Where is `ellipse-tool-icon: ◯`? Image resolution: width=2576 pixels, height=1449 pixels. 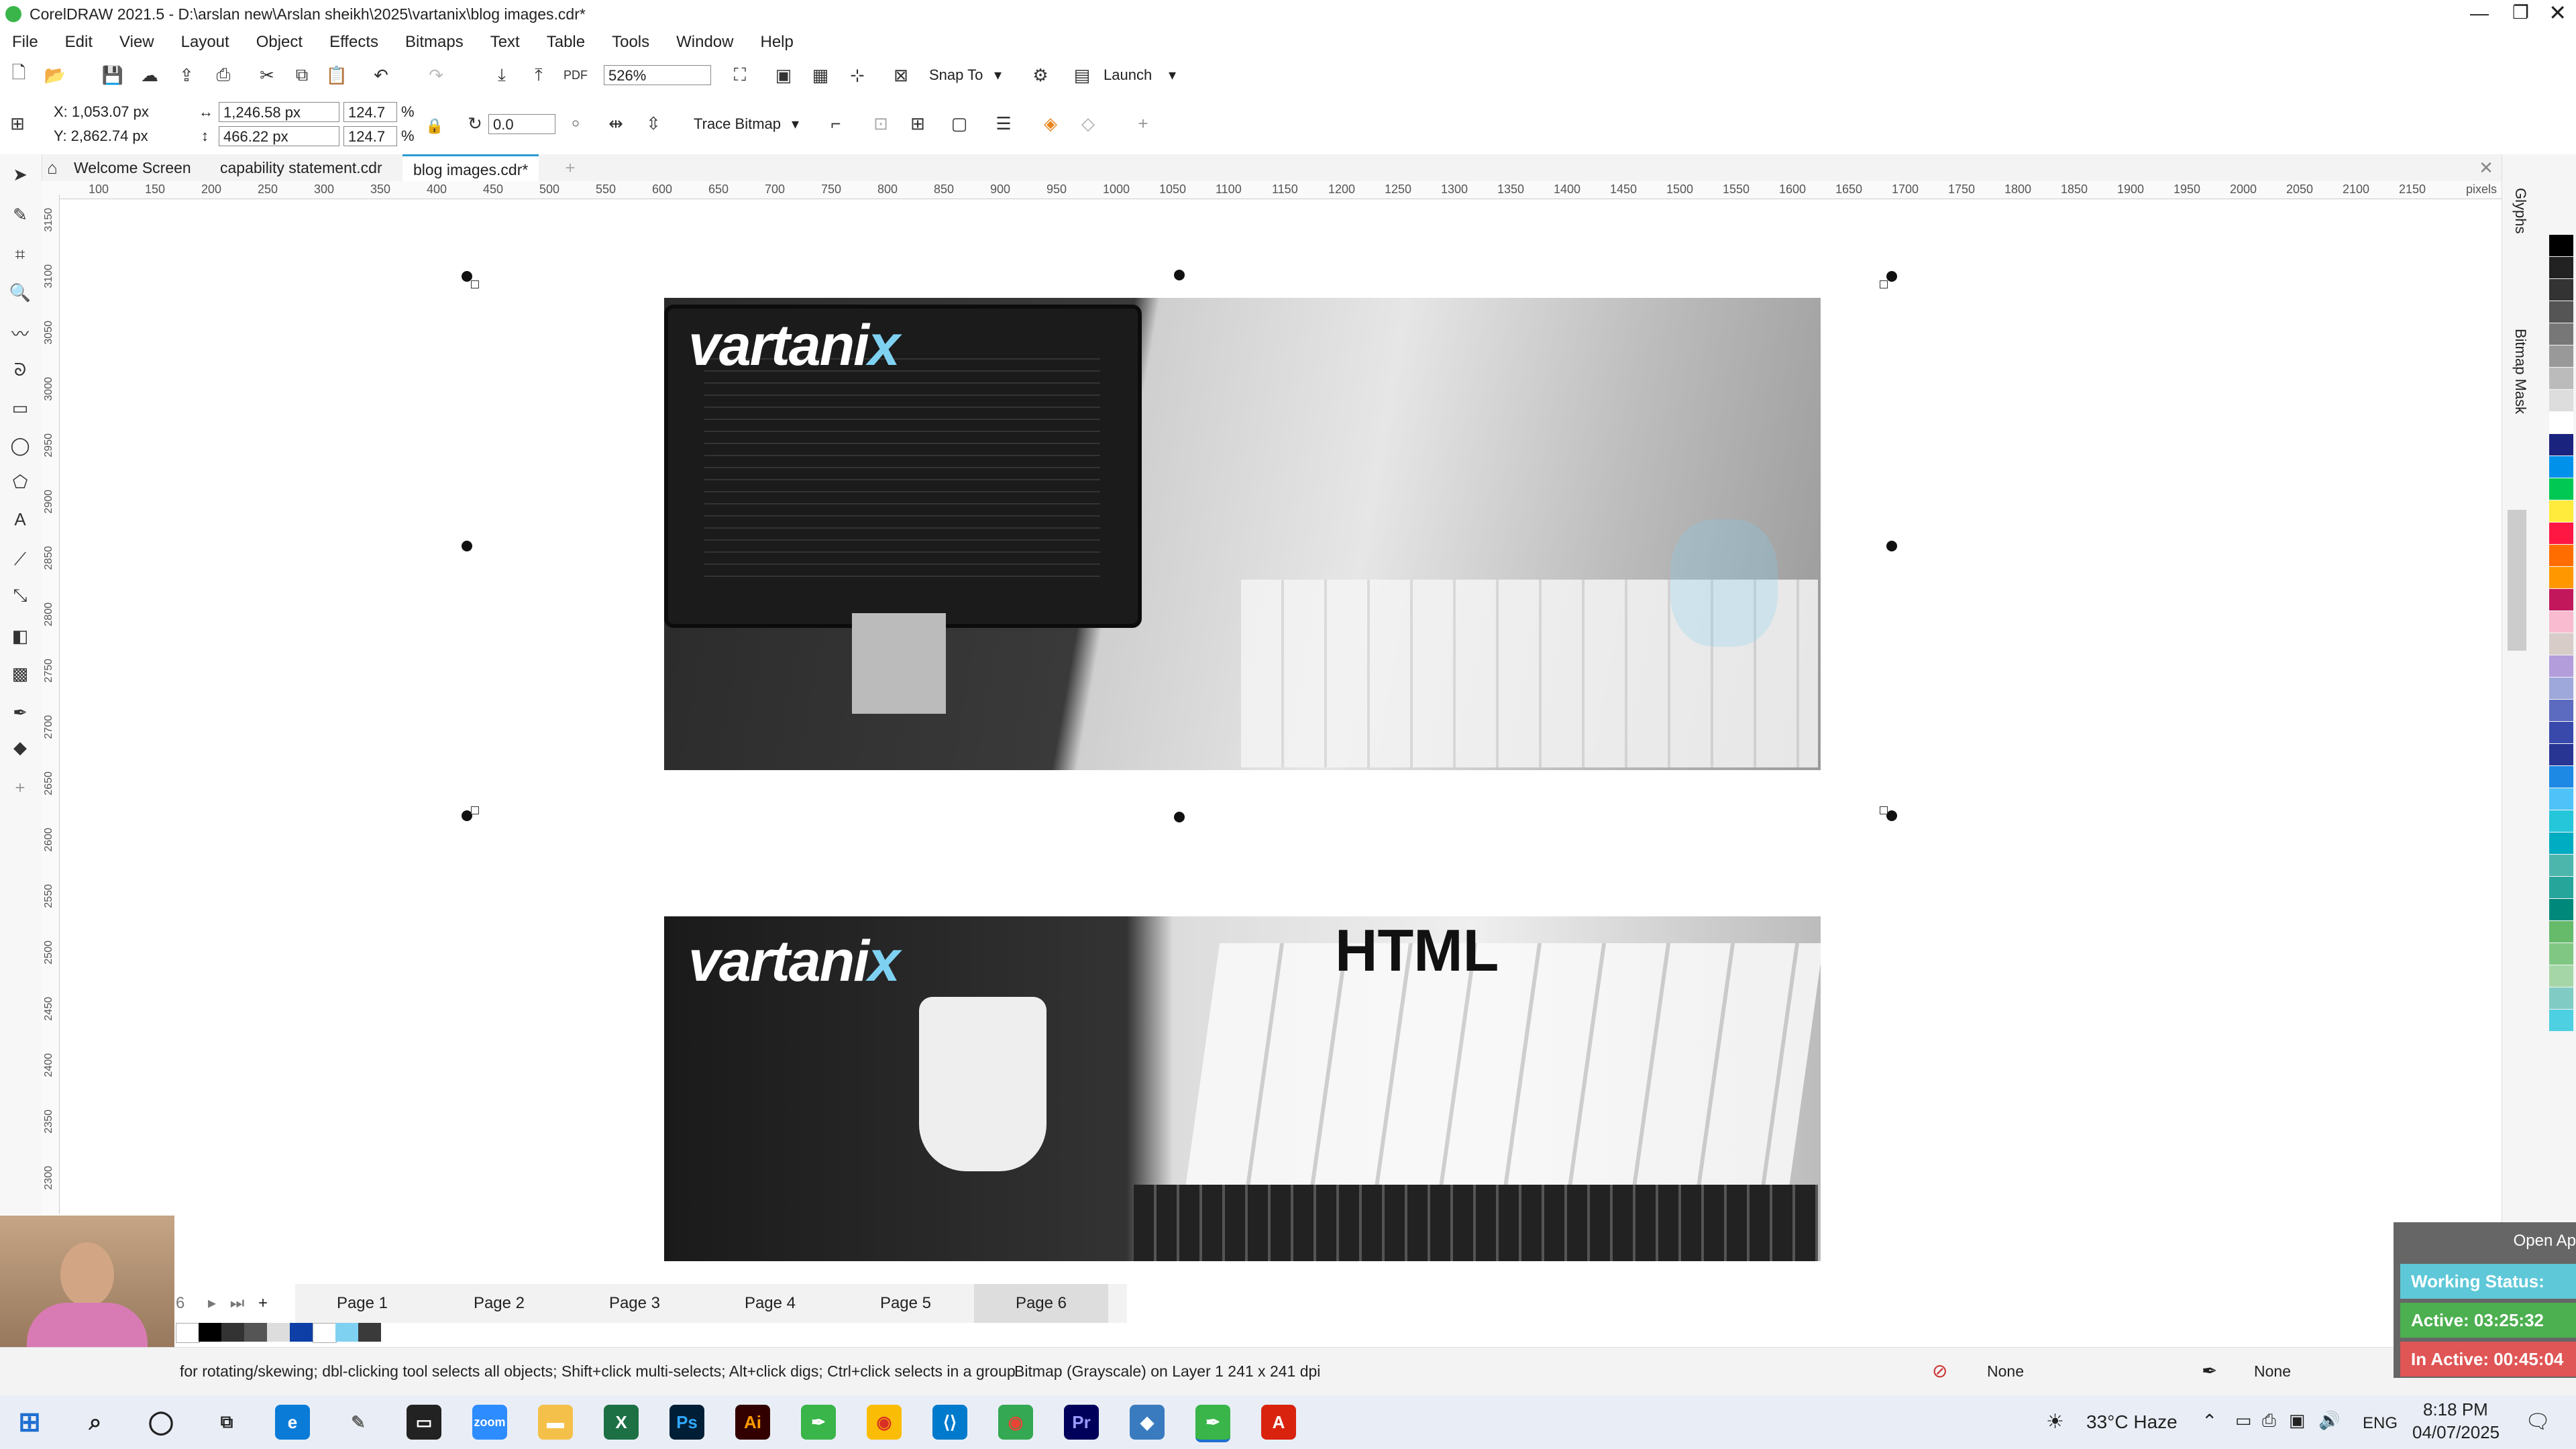 ellipse-tool-icon: ◯ is located at coordinates (20, 445).